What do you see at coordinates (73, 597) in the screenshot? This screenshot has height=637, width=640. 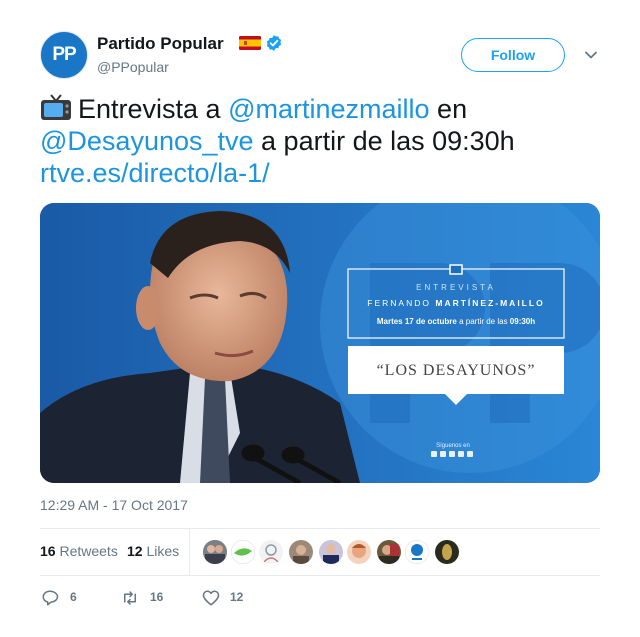 I see `reply-count: 6` at bounding box center [73, 597].